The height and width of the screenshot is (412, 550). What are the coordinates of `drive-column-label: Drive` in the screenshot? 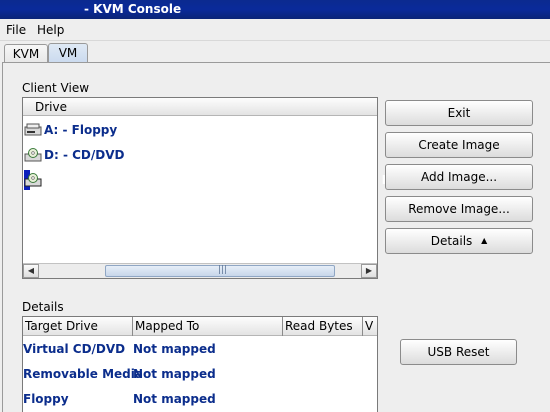 It's located at (51, 107).